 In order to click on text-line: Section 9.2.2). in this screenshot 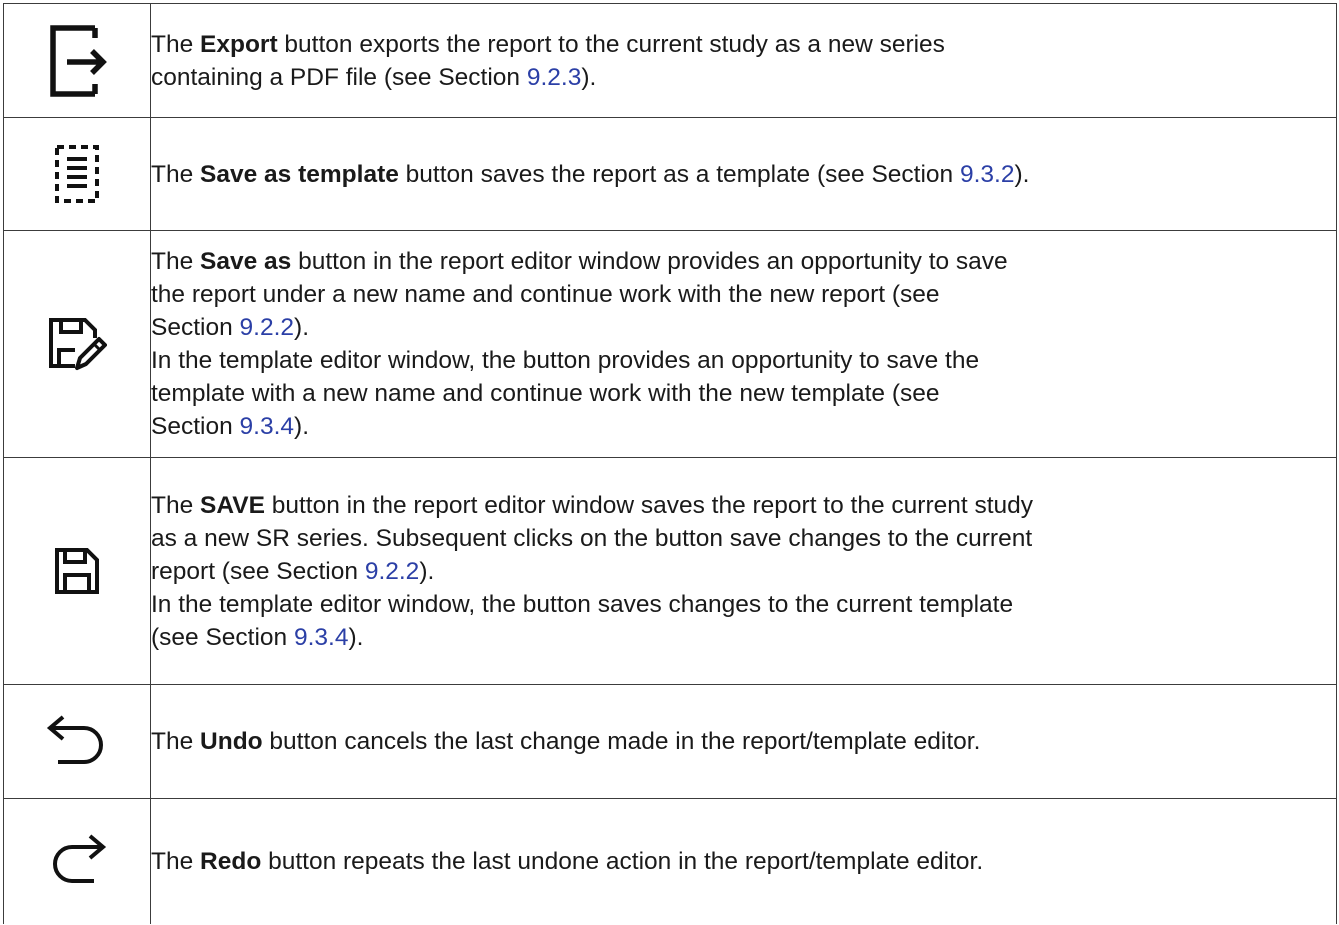, I will do `click(743, 327)`.